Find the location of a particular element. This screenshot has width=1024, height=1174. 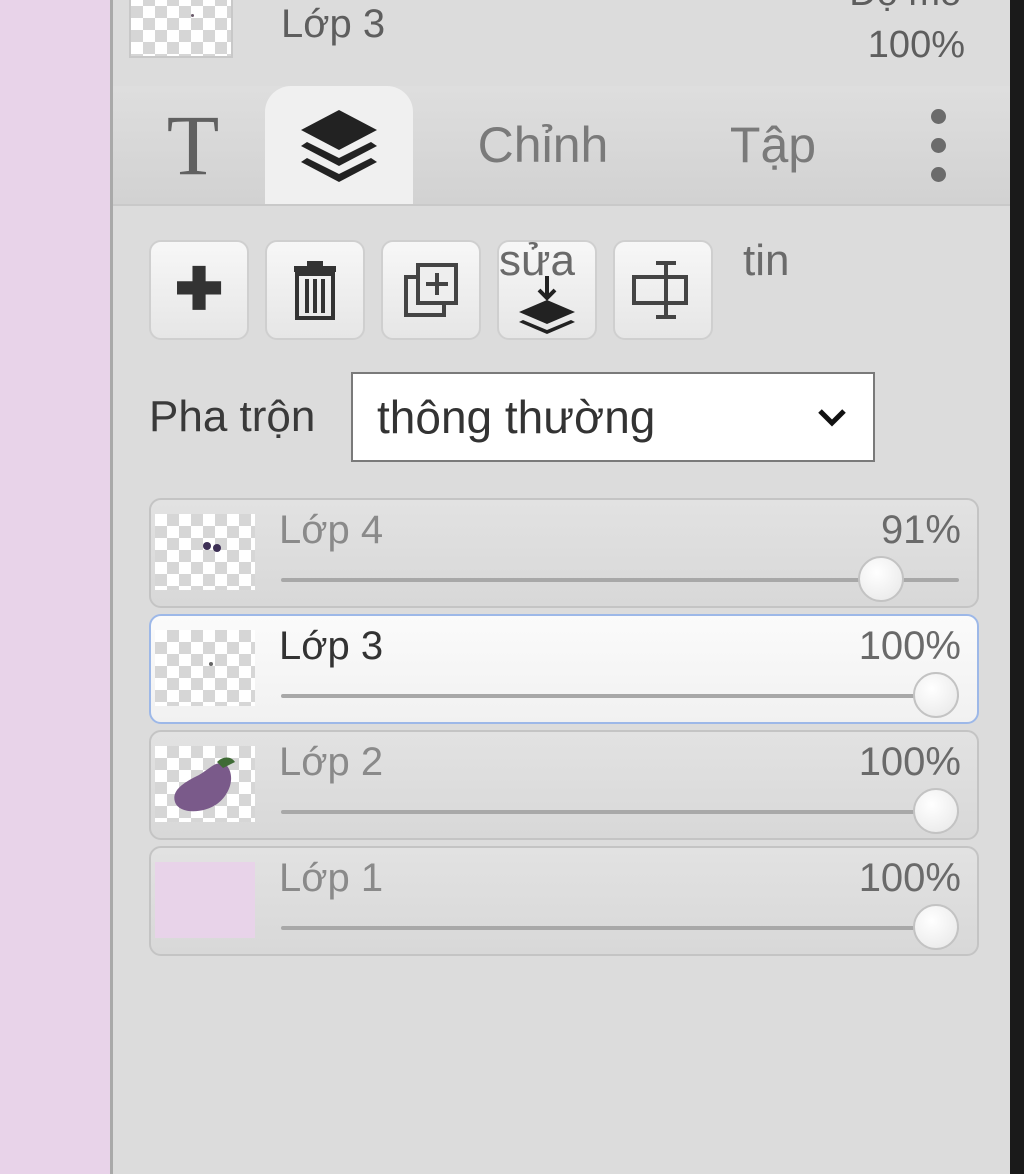

extra-caption: tin is located at coordinates (766, 260).